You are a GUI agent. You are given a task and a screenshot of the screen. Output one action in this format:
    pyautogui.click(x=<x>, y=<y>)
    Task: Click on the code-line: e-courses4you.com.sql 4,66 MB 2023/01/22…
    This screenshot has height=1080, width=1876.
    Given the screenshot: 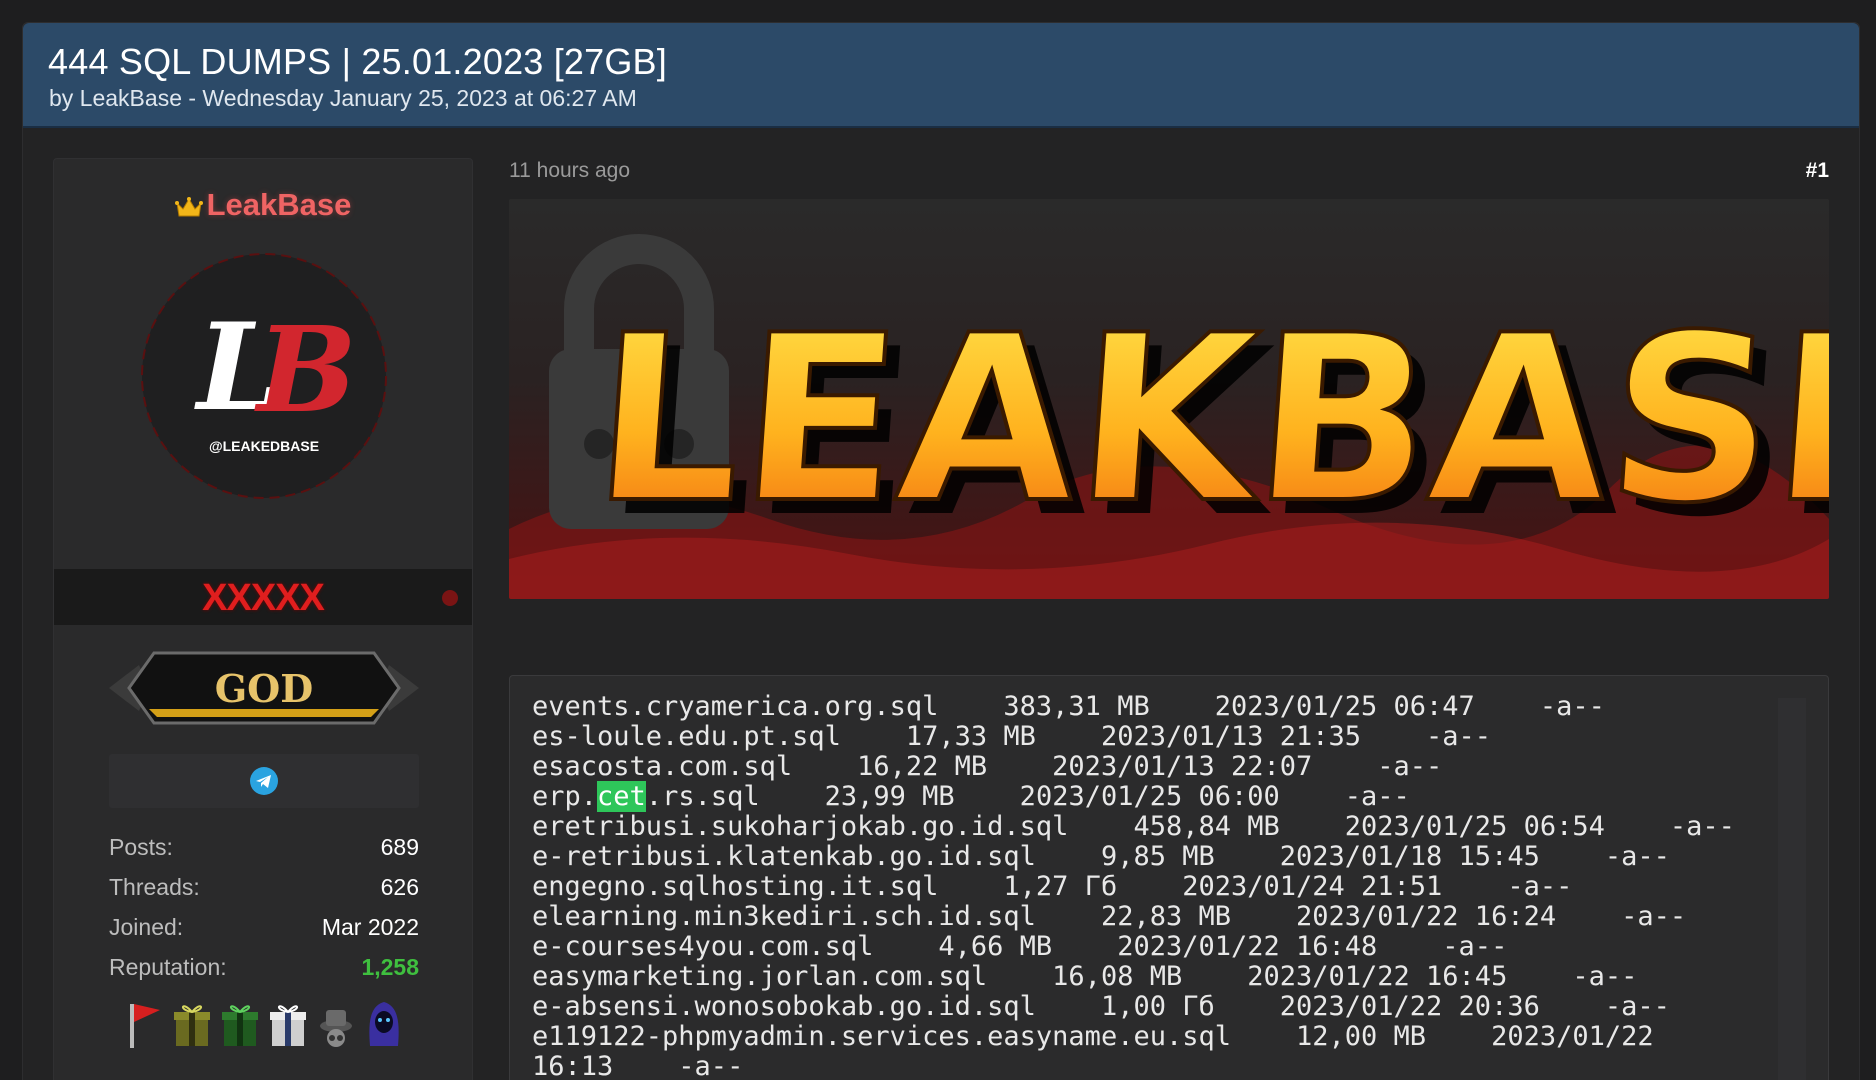 What is the action you would take?
    pyautogui.click(x=1152, y=947)
    